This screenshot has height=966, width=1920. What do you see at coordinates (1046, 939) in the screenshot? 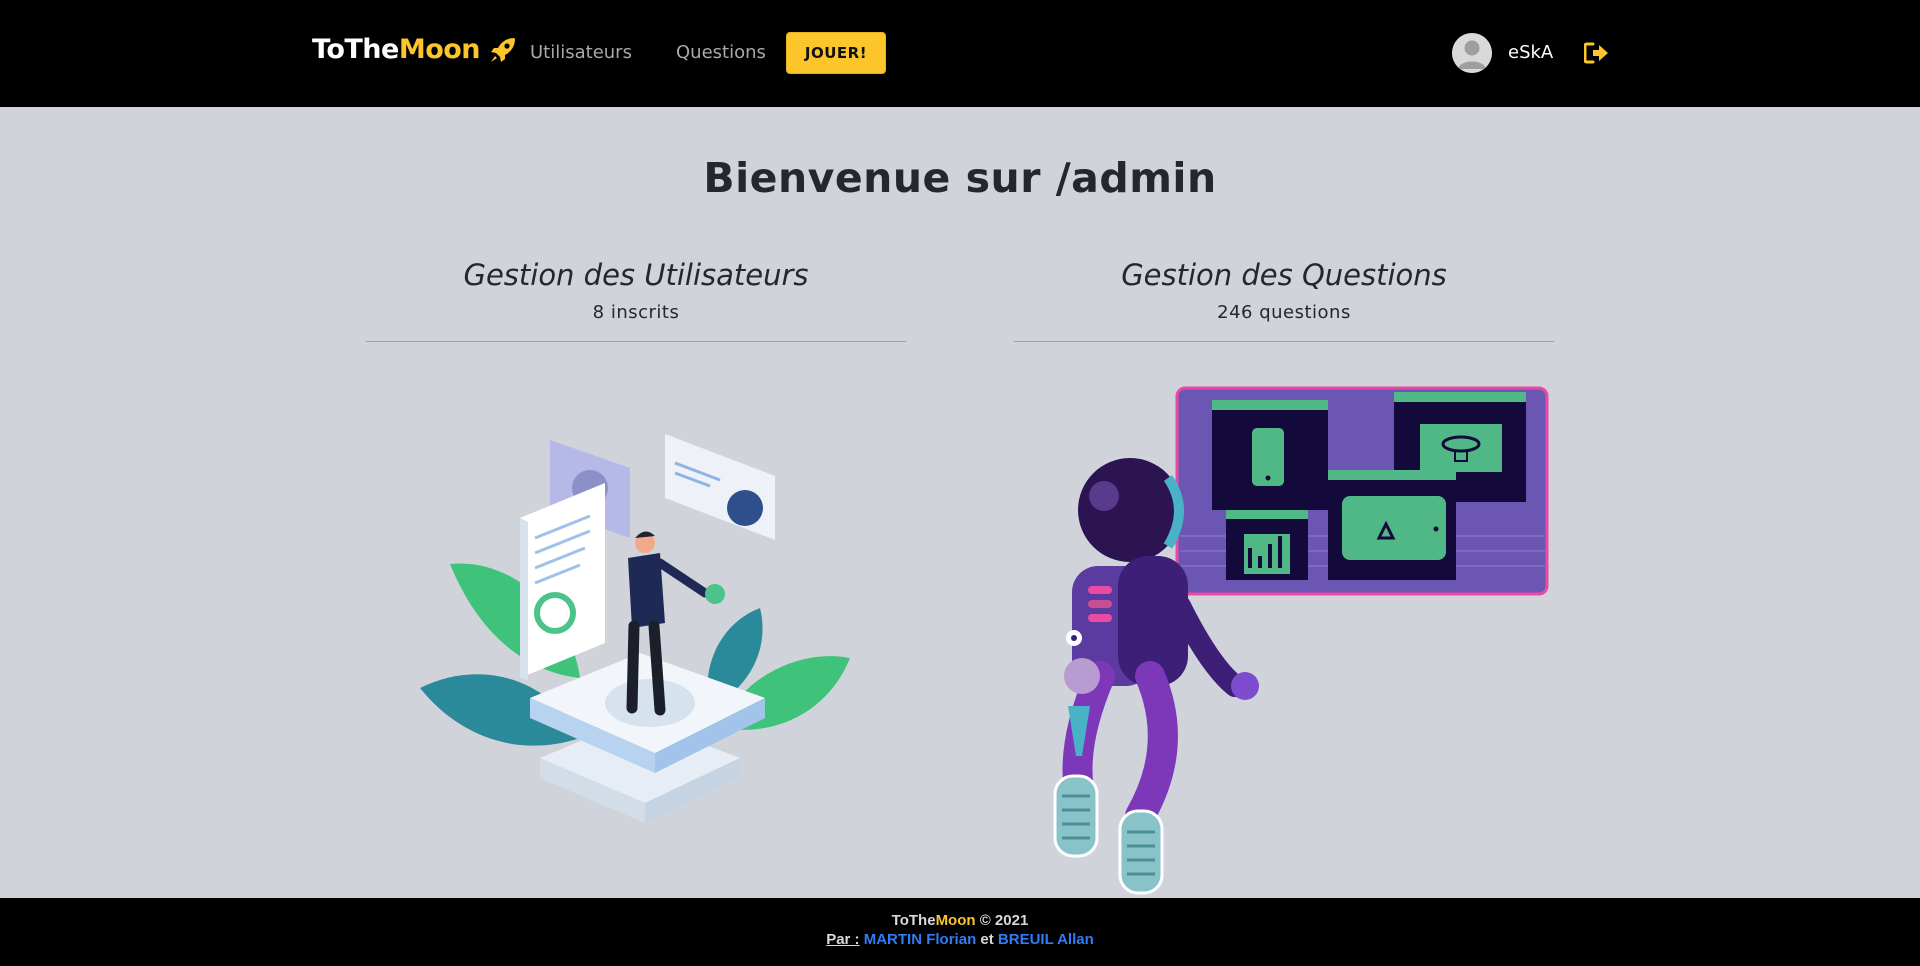
I see `author-link-breuil: BREUIL Allan` at bounding box center [1046, 939].